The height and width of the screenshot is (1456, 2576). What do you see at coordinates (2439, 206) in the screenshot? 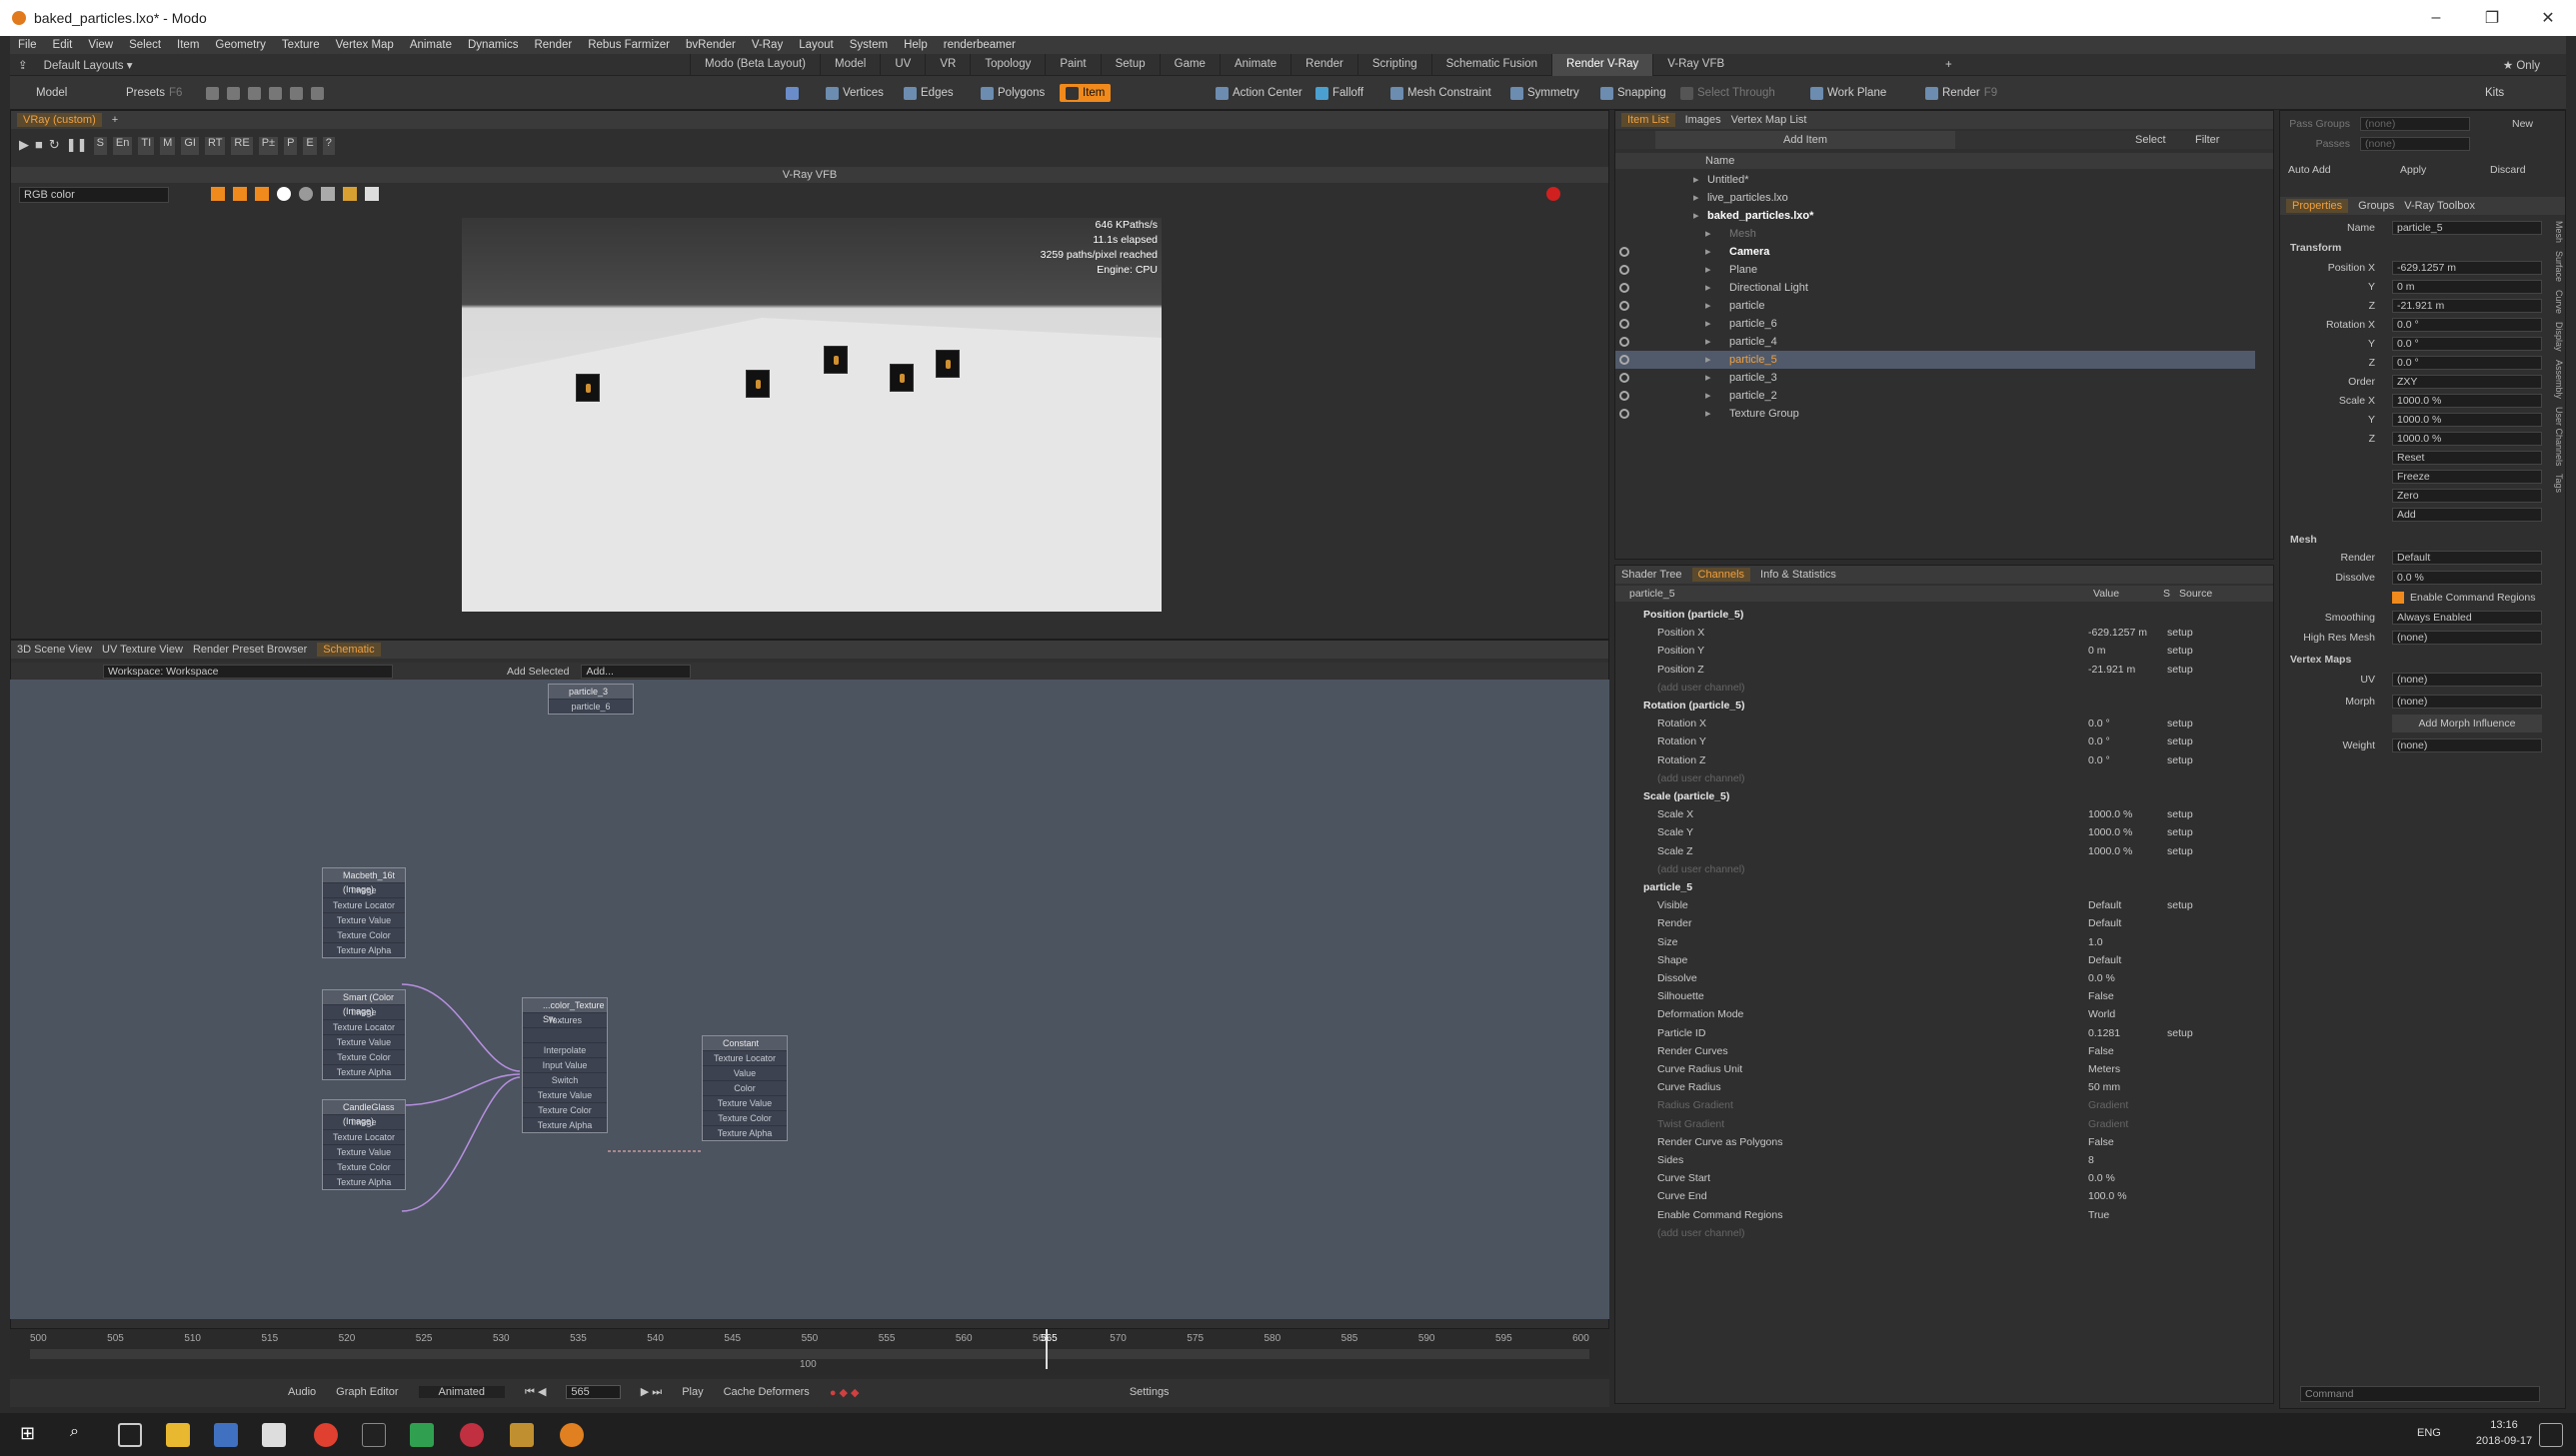
I see `properties-tab: V-Ray Toolbox` at bounding box center [2439, 206].